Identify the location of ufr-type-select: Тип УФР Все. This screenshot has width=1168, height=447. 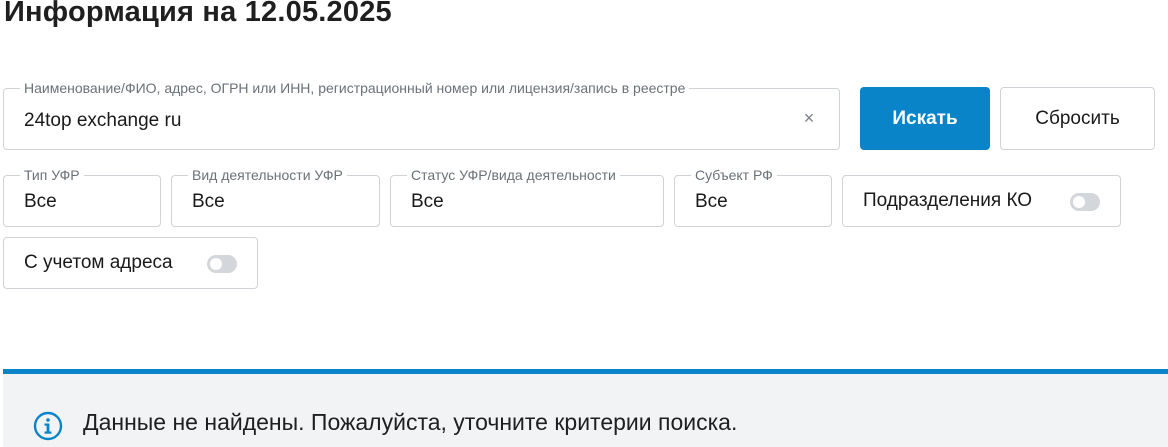
(82, 197).